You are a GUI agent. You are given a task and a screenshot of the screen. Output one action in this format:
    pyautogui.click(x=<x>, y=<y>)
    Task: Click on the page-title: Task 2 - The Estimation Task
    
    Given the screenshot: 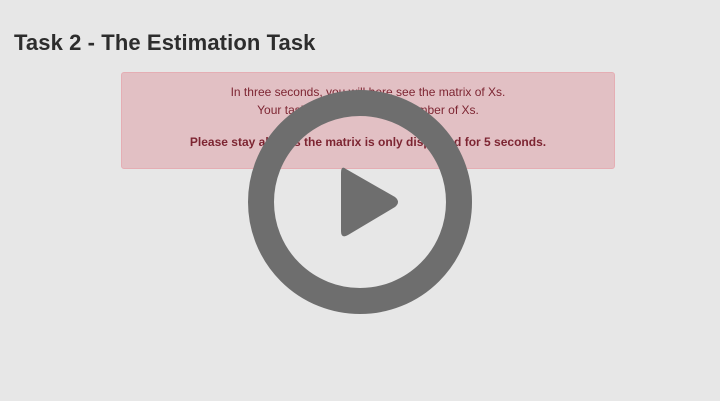 What is the action you would take?
    pyautogui.click(x=165, y=42)
    